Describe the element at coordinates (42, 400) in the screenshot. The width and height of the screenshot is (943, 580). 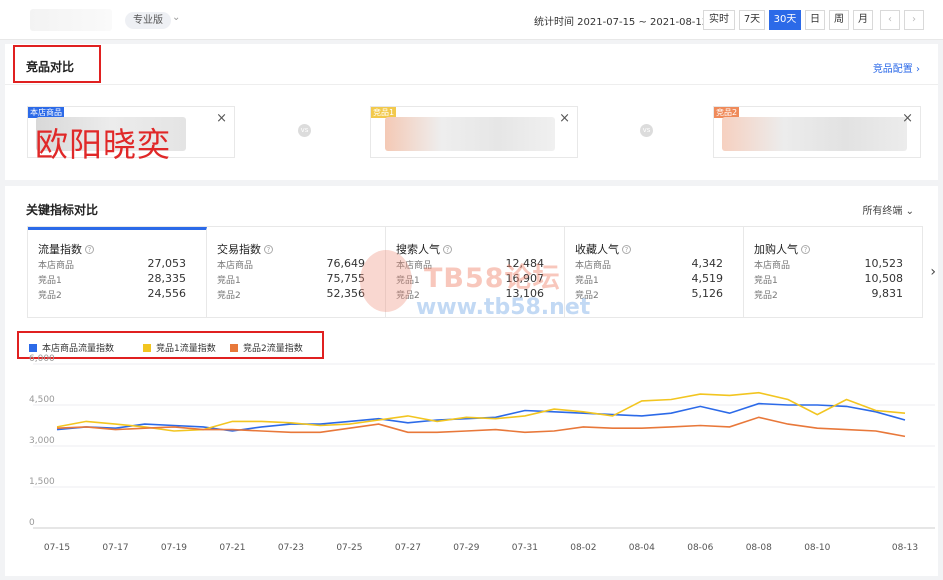
I see `y-tick-label: 4,500` at that location.